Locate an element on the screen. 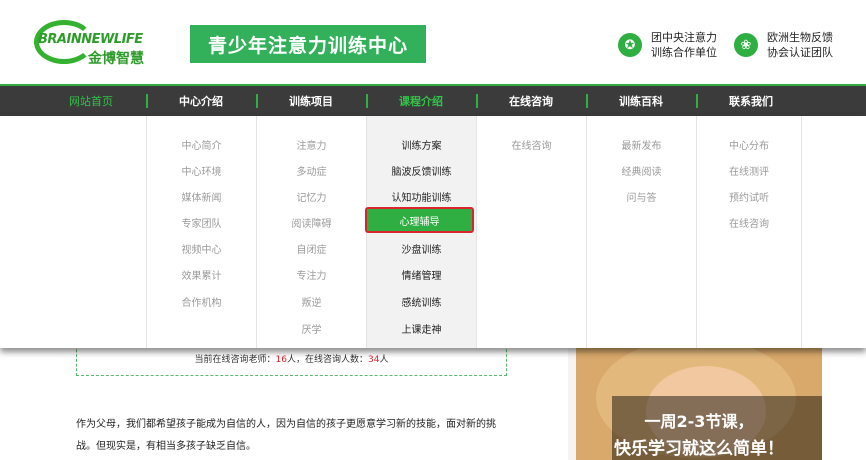 The image size is (866, 460). menu-item: 训练方案 is located at coordinates (421, 144).